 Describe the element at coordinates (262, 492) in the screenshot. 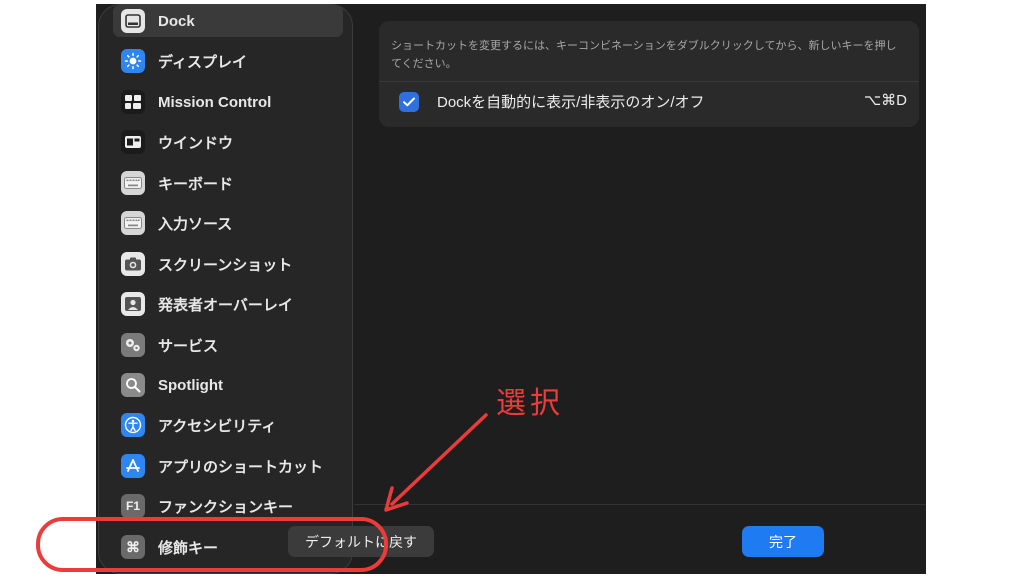

I see `annotation-overlay` at that location.